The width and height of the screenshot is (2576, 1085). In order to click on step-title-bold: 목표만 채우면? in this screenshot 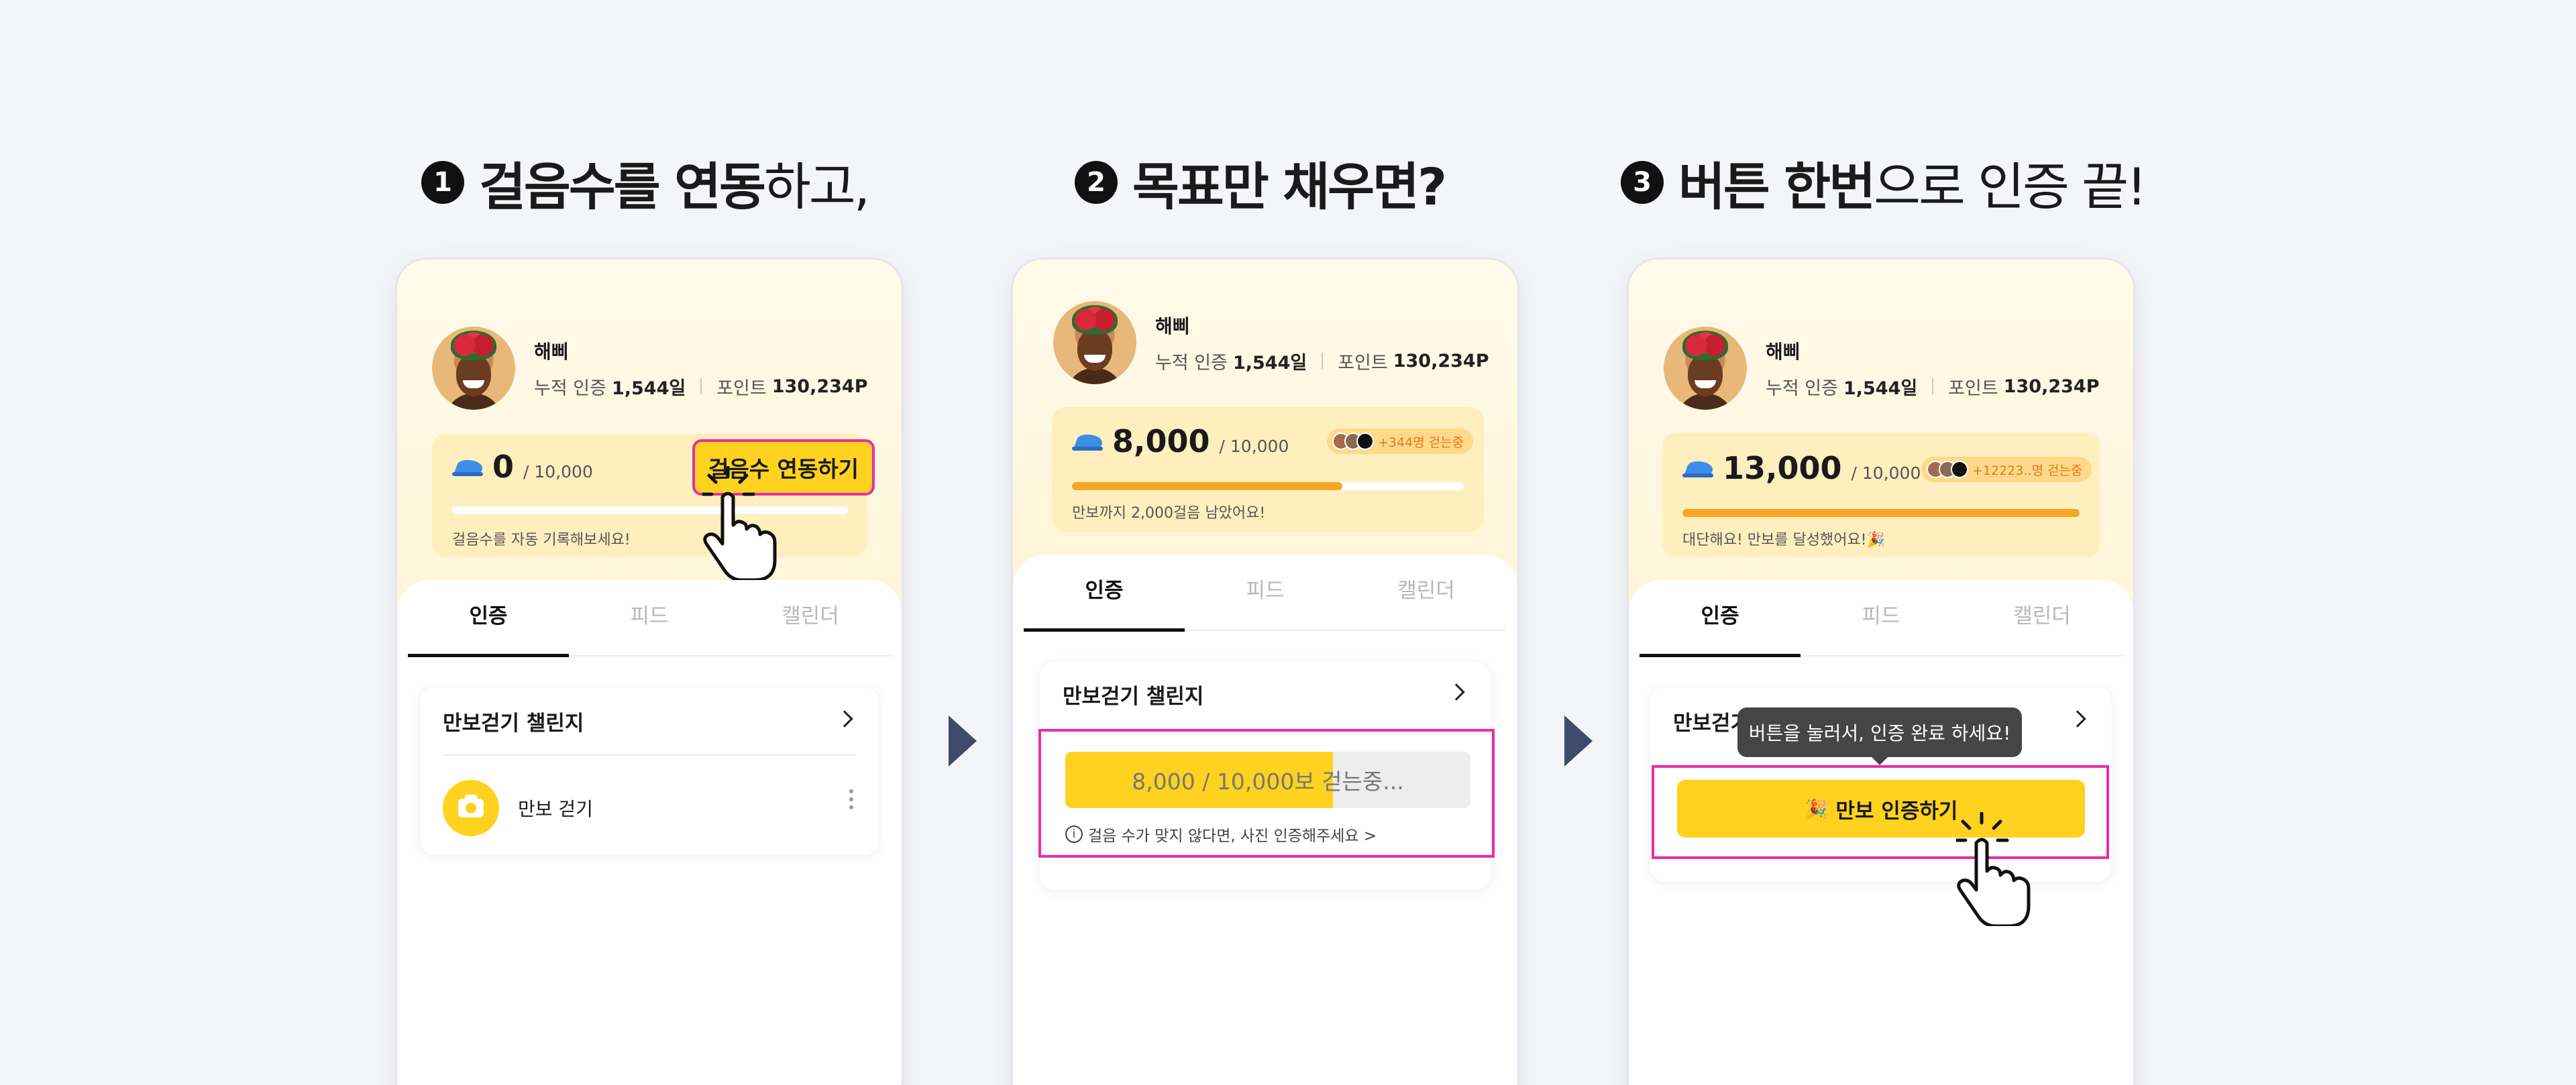, I will do `click(1289, 187)`.